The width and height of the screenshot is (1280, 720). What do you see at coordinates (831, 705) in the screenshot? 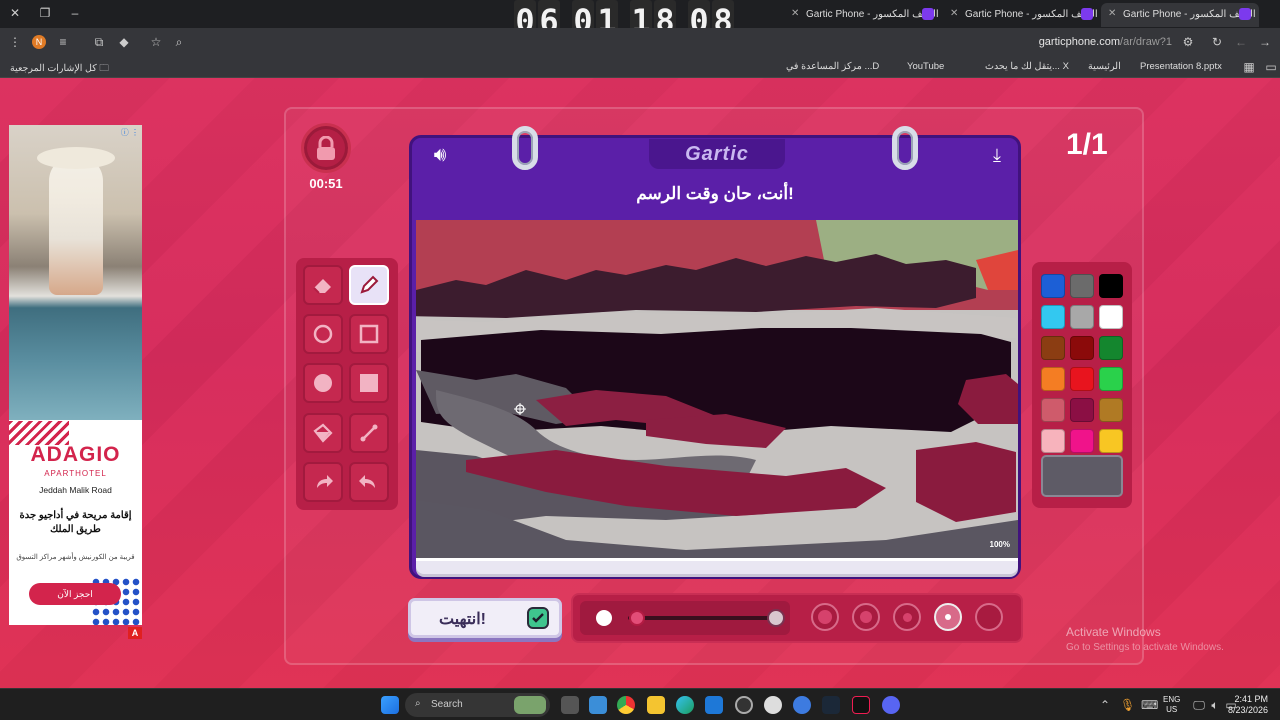
I see `steam-icon` at bounding box center [831, 705].